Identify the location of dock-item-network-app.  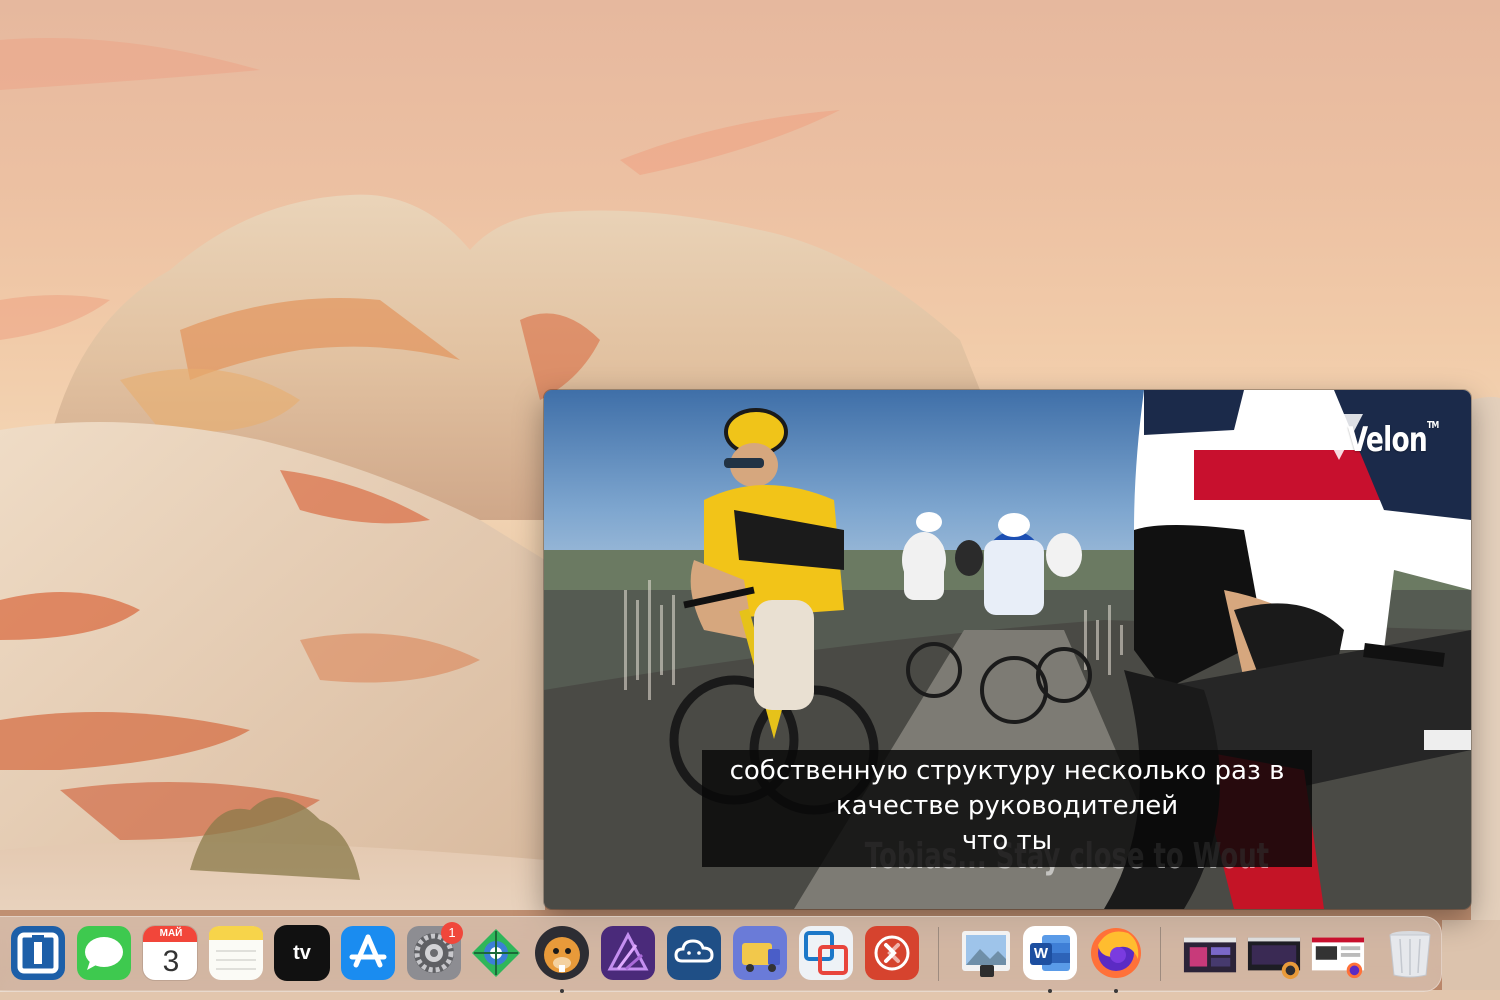
(496, 953).